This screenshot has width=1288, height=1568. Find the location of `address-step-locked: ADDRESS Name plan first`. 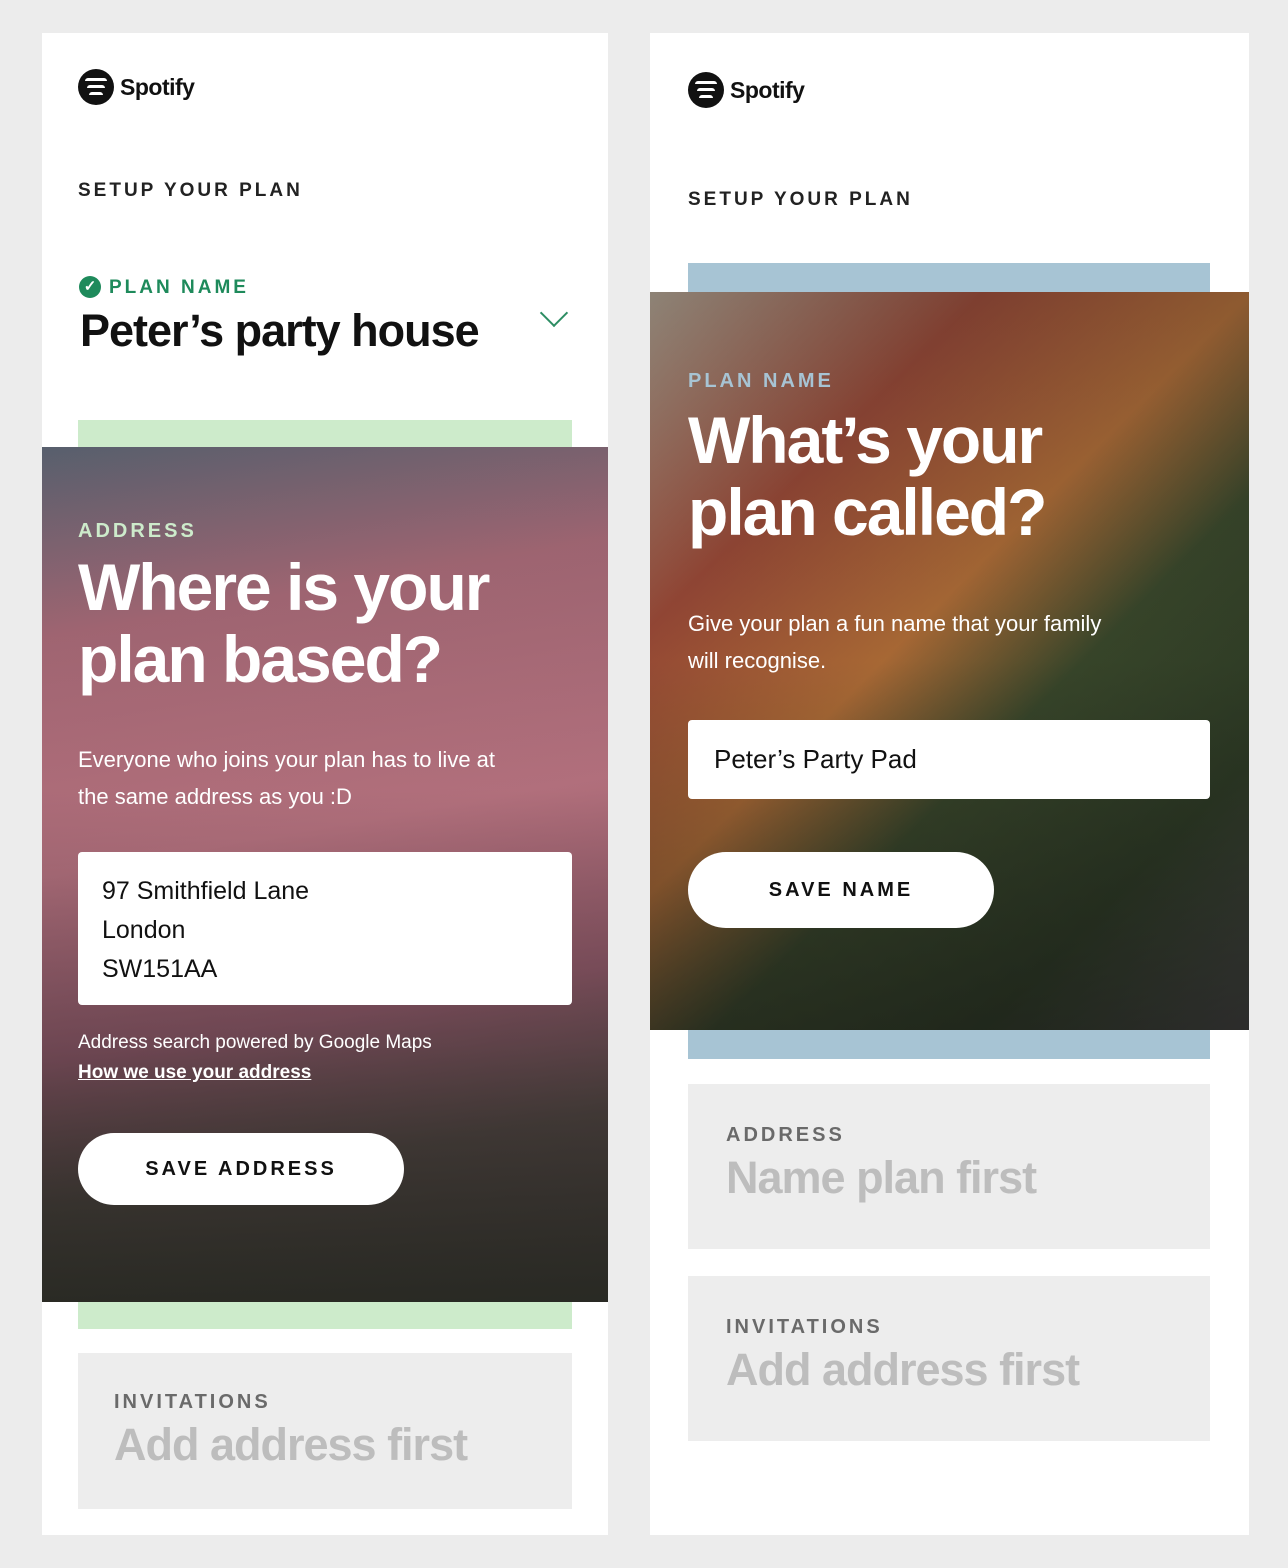

address-step-locked: ADDRESS Name plan first is located at coordinates (949, 1166).